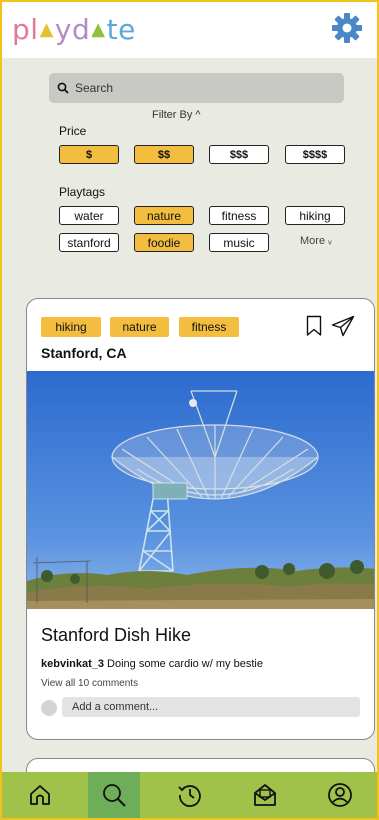 Image resolution: width=379 pixels, height=820 pixels. Describe the element at coordinates (196, 88) in the screenshot. I see `search-input: Search` at that location.